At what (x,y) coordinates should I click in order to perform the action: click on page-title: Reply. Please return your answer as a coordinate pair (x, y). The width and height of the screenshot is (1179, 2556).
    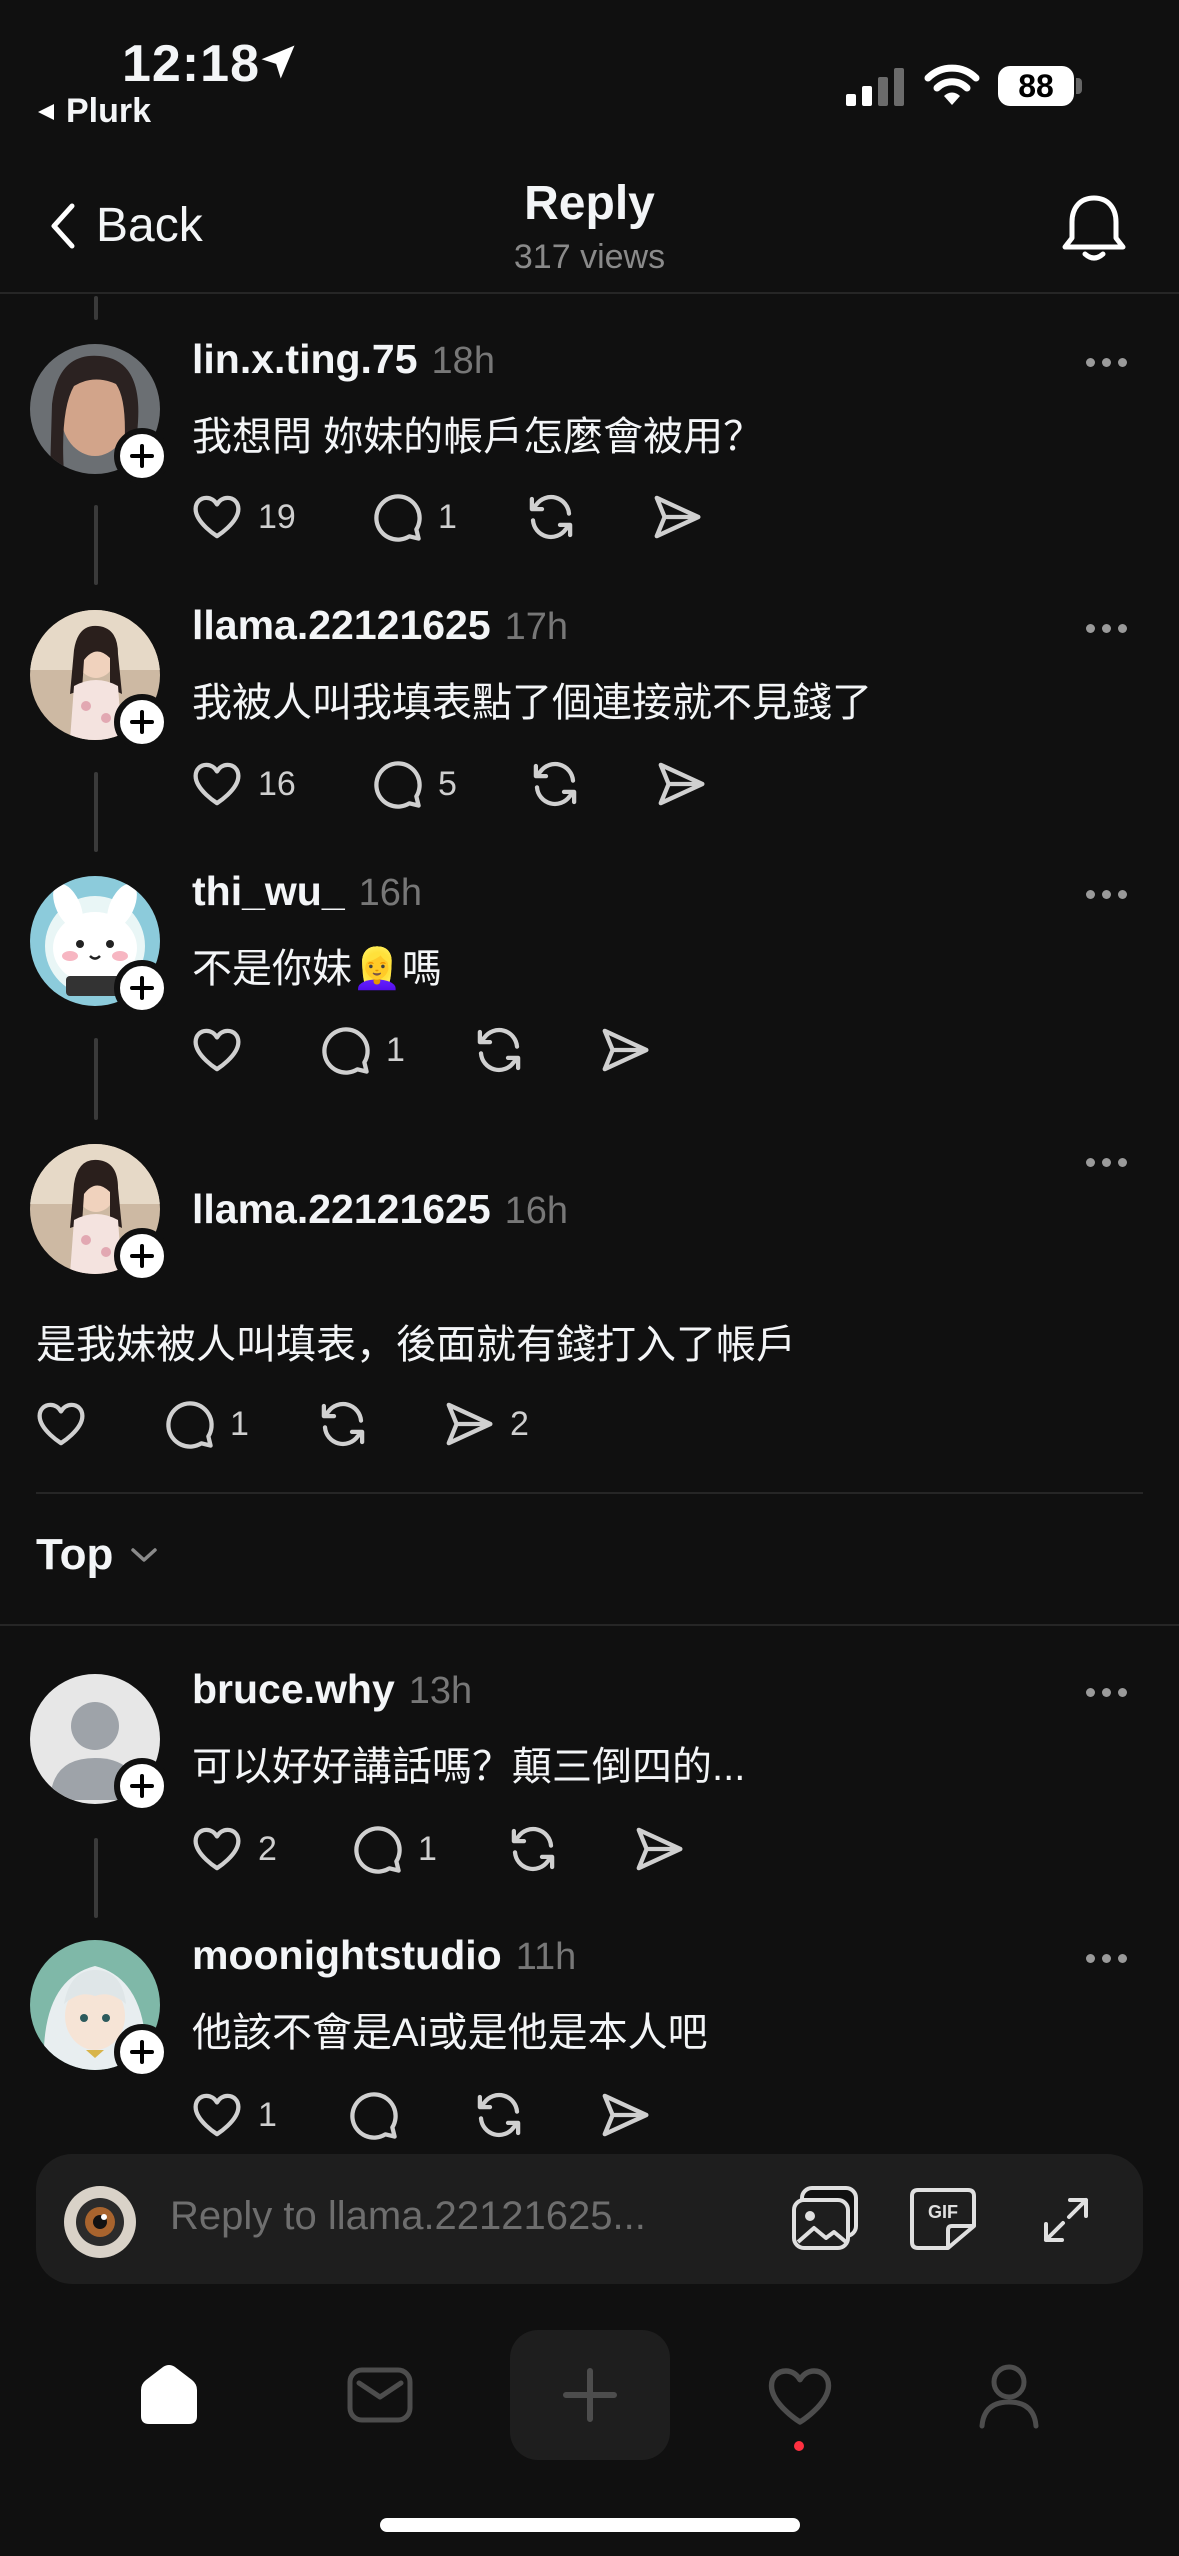
    Looking at the image, I should click on (589, 203).